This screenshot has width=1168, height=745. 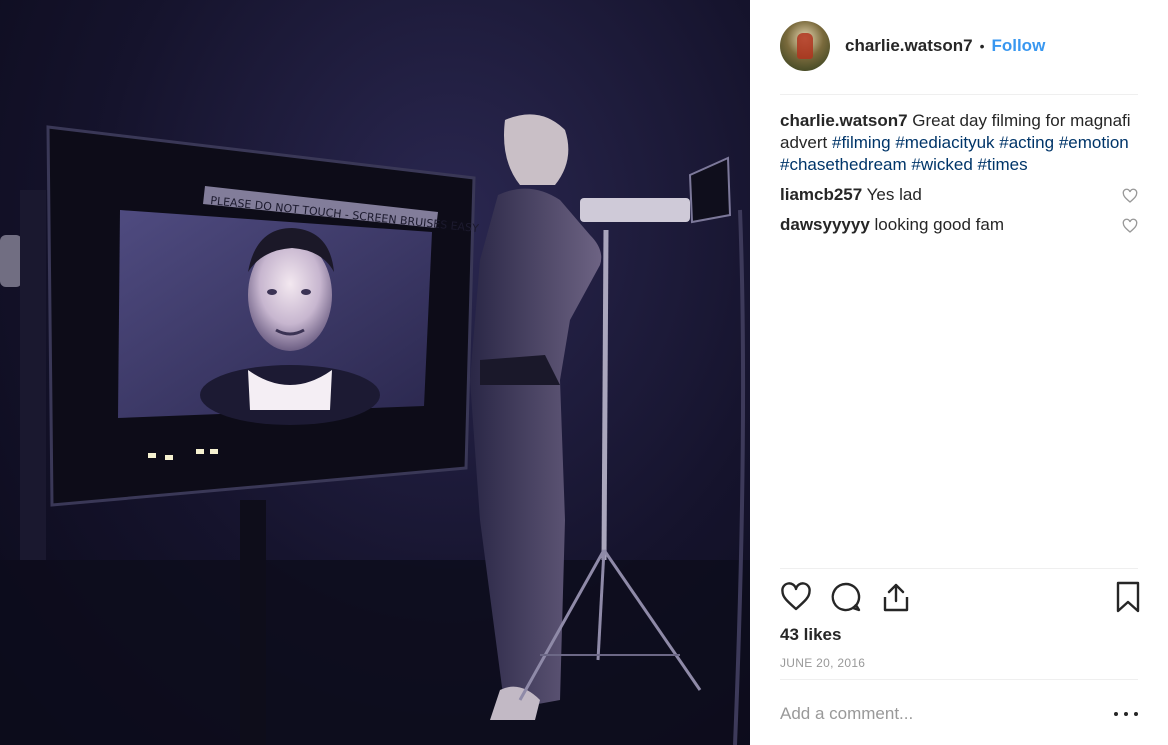 I want to click on avatar, so click(x=805, y=46).